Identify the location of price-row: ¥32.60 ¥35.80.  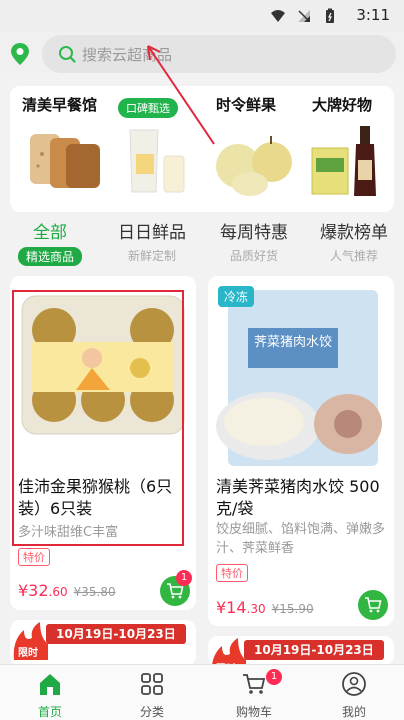
(67, 590).